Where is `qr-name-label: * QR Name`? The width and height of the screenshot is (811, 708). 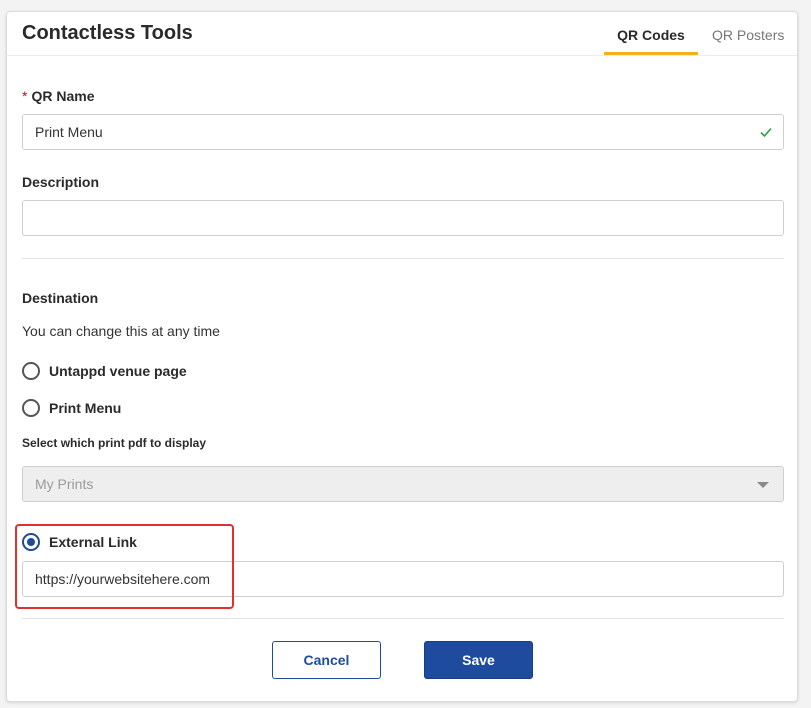 qr-name-label: * QR Name is located at coordinates (58, 96).